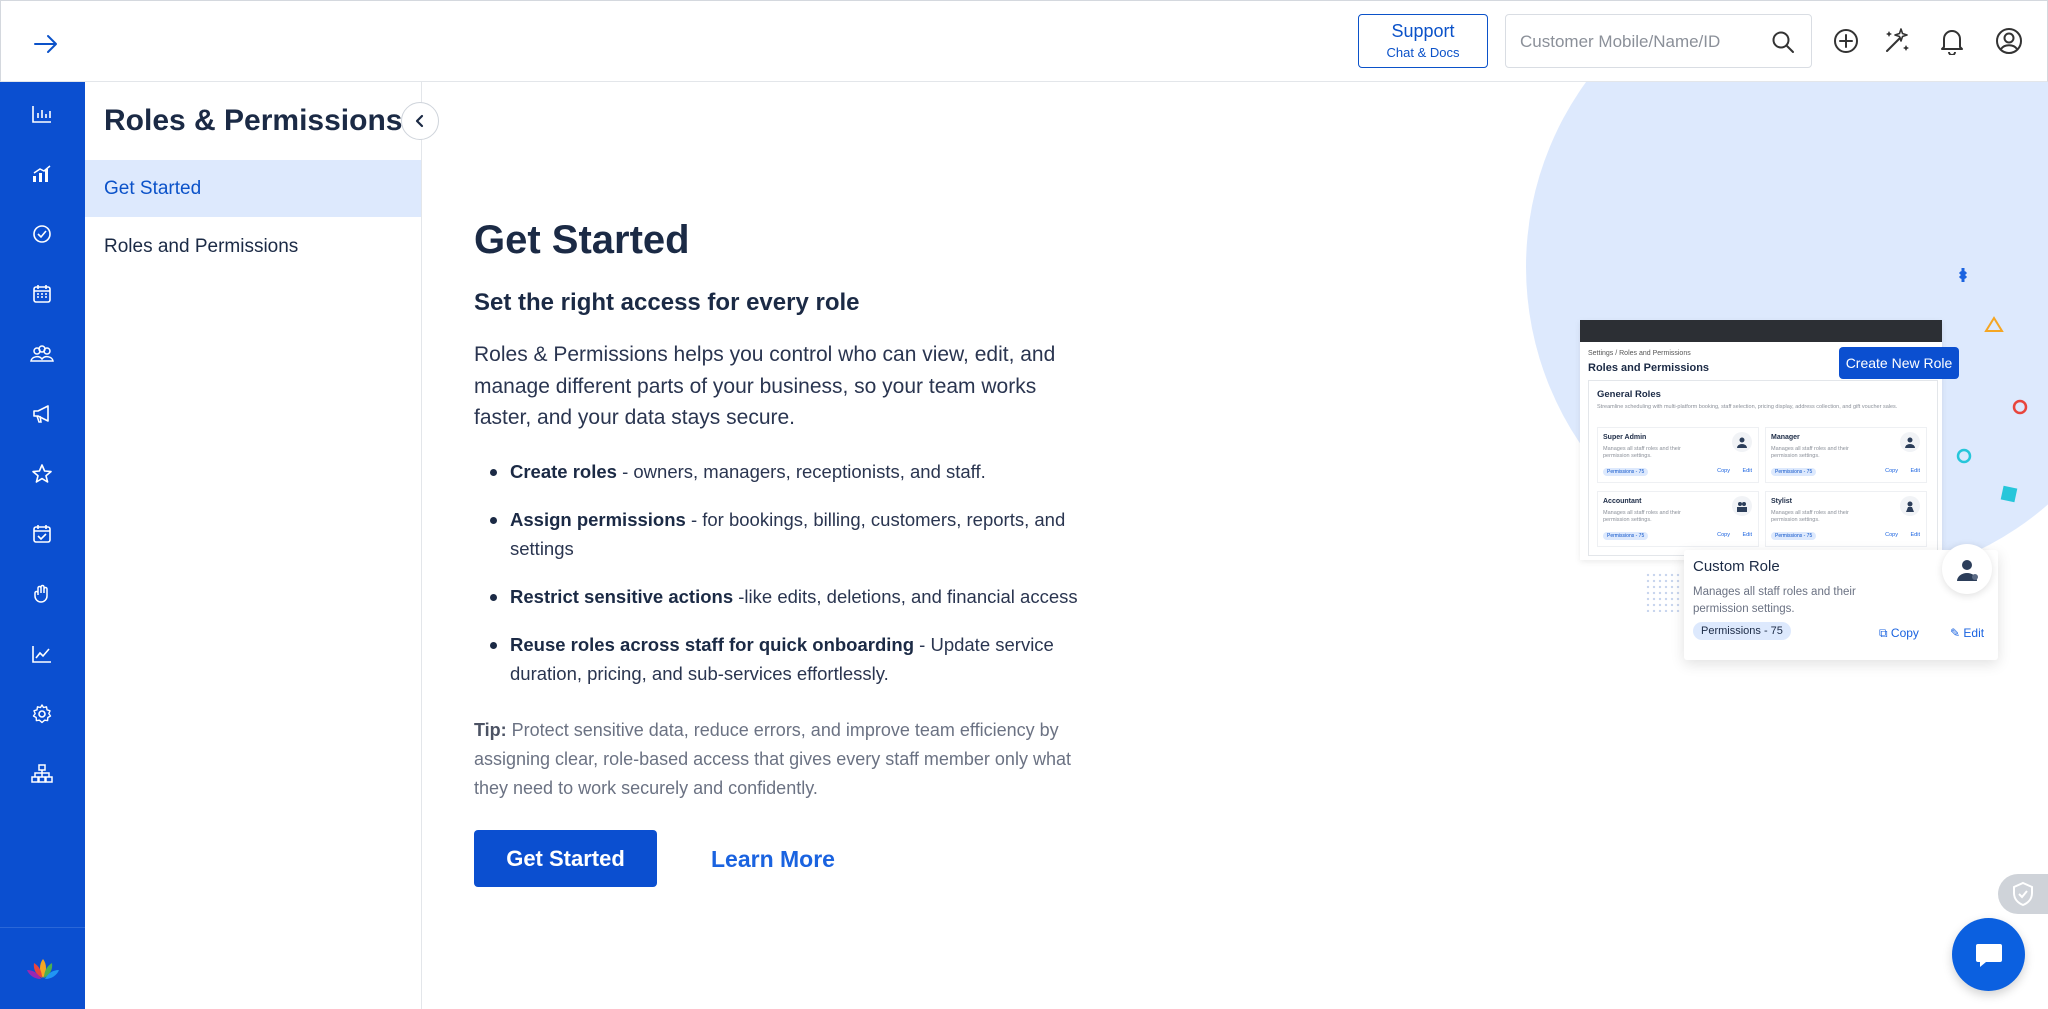  I want to click on collapse-sidebar-button, so click(420, 121).